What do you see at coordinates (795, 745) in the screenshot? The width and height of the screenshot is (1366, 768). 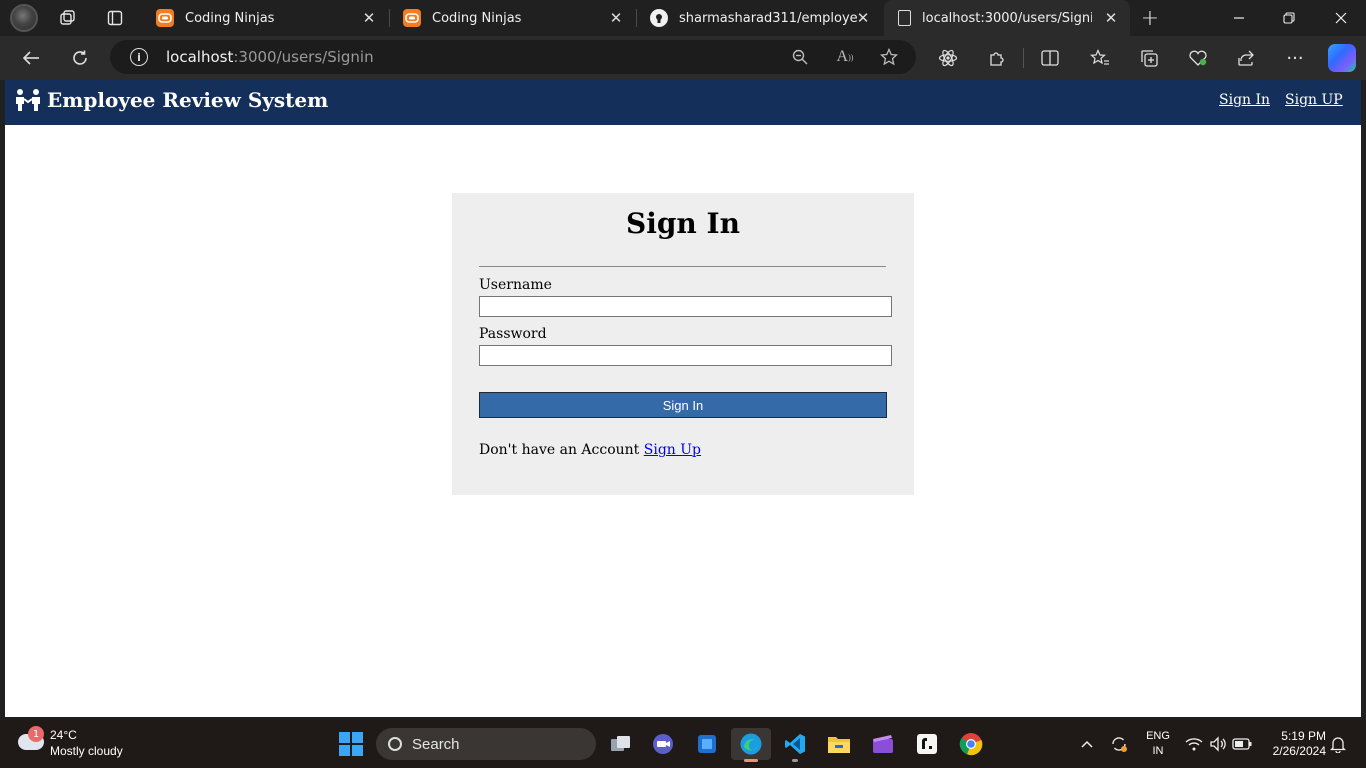 I see `vscode-icon` at bounding box center [795, 745].